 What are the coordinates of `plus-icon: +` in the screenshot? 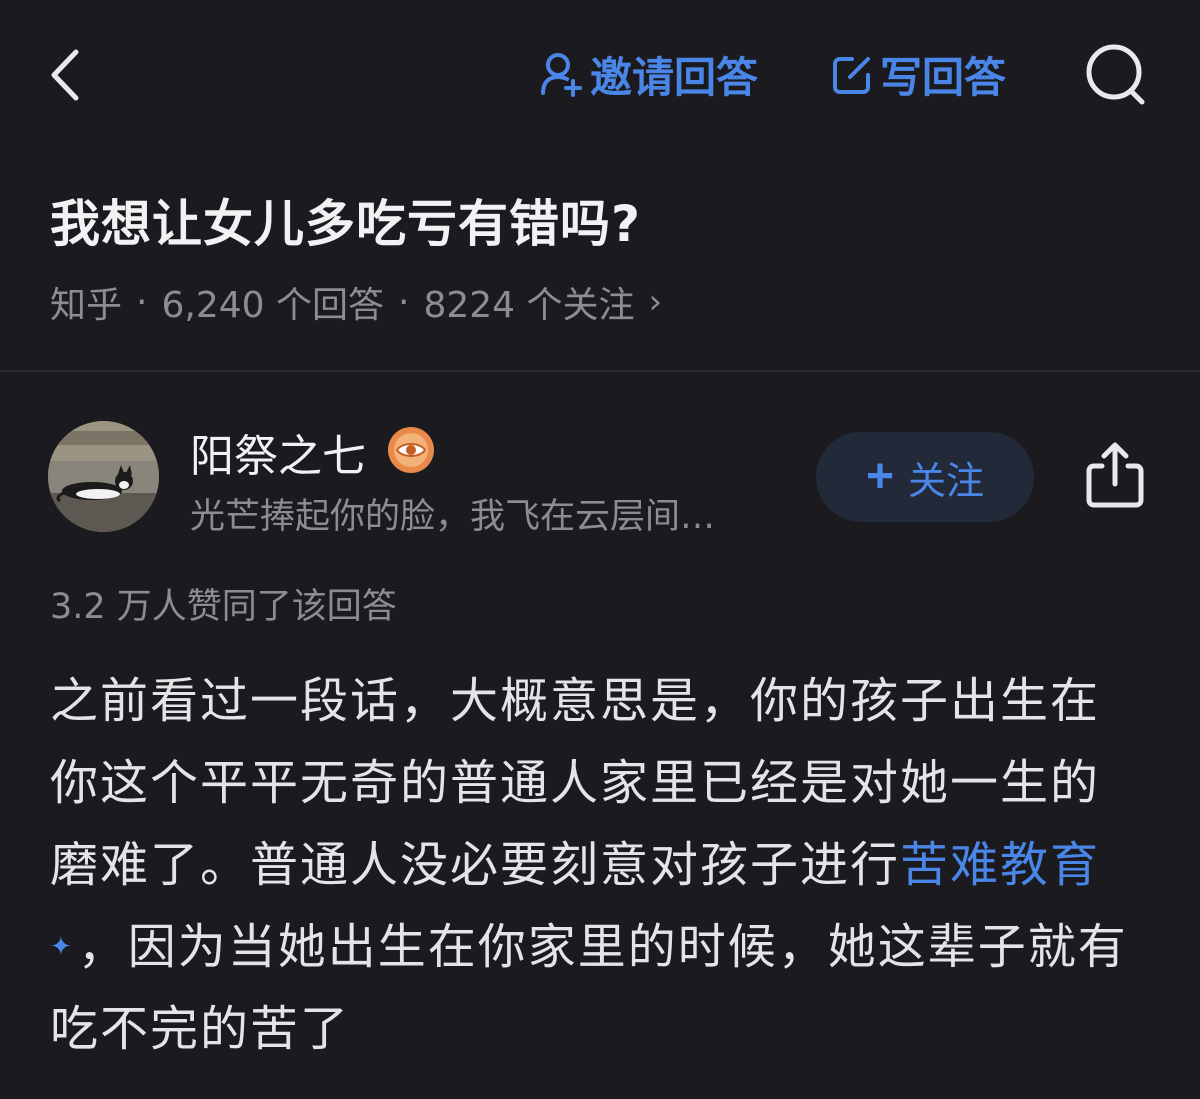 It's located at (879, 476).